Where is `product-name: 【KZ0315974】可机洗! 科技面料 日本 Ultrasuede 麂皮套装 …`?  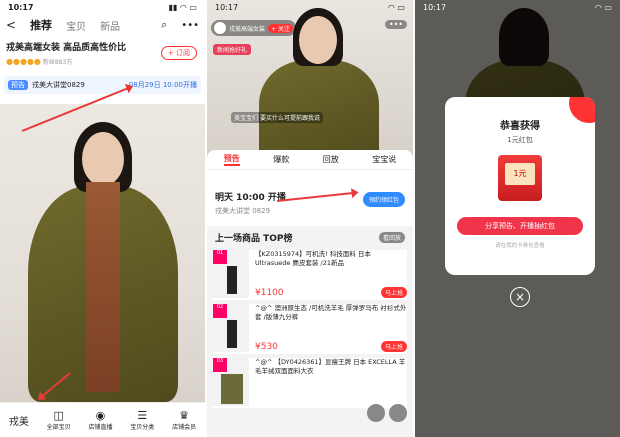
product-name: 【KZ0315974】可机洗! 科技面料 日本 Ultrasuede 麂皮套装 … is located at coordinates (313, 258).